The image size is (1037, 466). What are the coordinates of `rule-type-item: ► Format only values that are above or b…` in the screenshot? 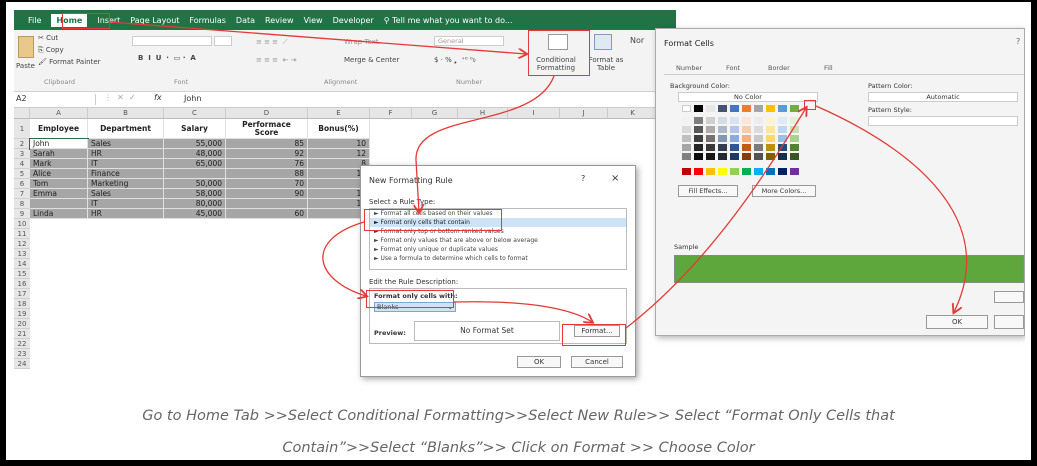 It's located at (498, 240).